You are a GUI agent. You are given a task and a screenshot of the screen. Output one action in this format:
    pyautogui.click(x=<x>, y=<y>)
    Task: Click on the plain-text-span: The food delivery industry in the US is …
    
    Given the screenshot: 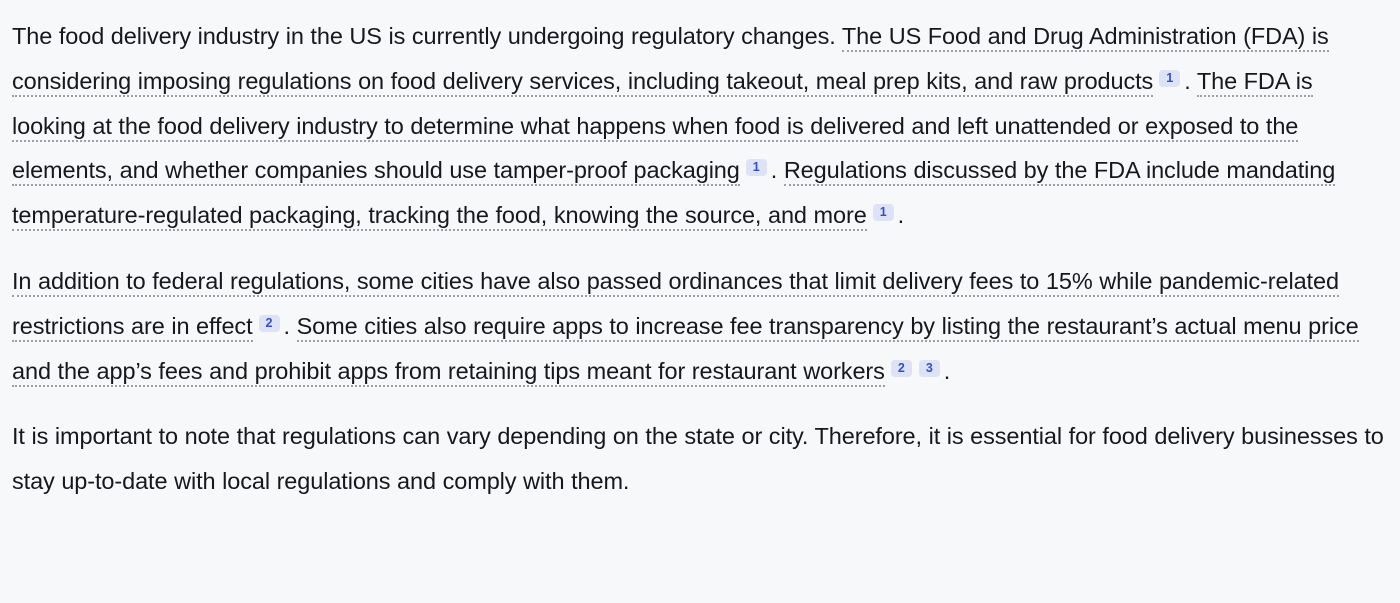 What is the action you would take?
    pyautogui.click(x=427, y=36)
    